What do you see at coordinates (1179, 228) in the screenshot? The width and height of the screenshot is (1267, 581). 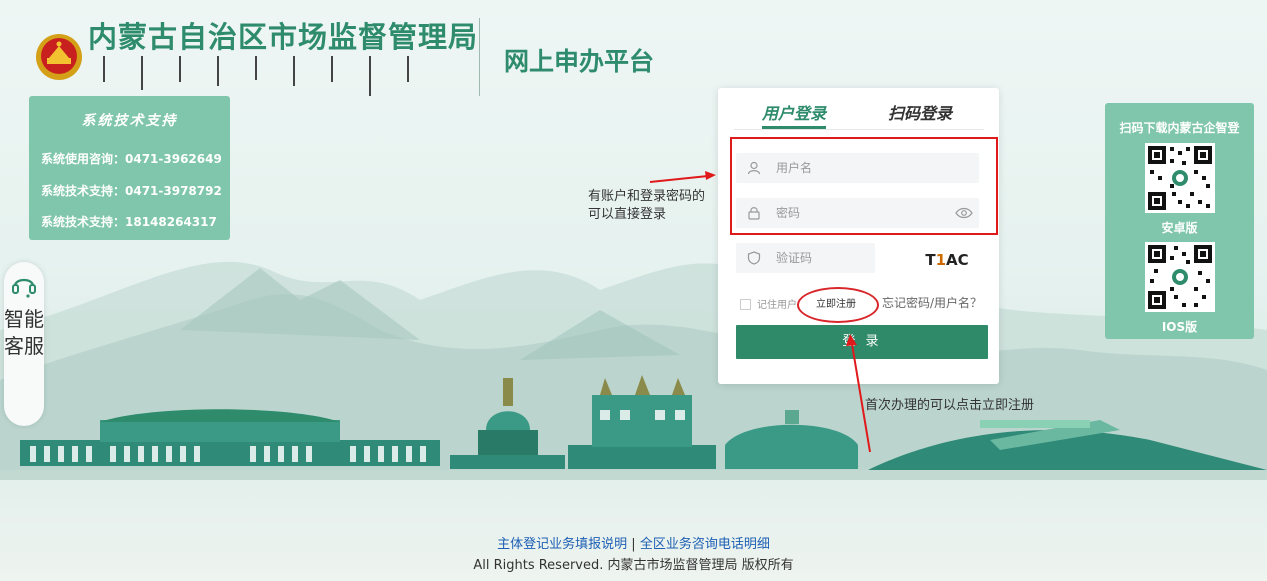 I see `android-label: 安卓版` at bounding box center [1179, 228].